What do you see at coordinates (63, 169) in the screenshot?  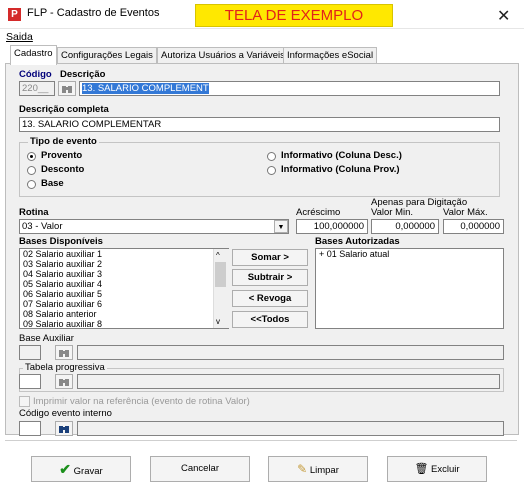 I see `desconto-label: Desconto` at bounding box center [63, 169].